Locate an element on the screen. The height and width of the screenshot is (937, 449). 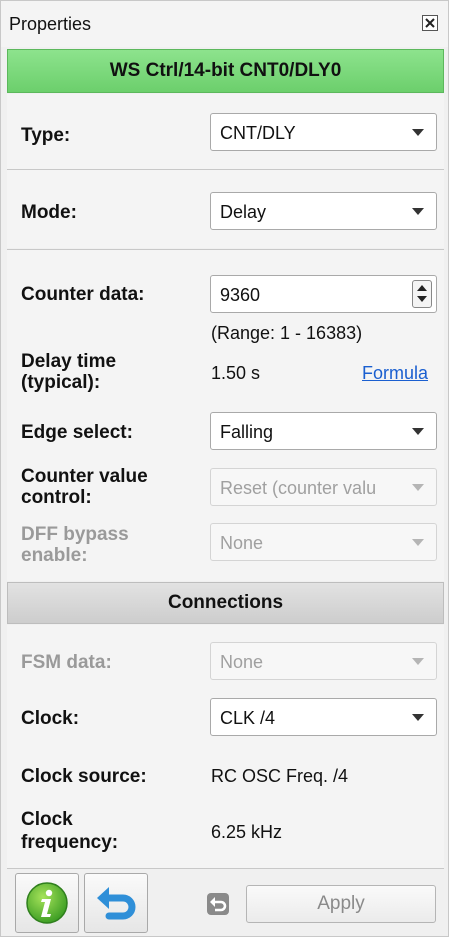
undo-icon is located at coordinates (116, 903).